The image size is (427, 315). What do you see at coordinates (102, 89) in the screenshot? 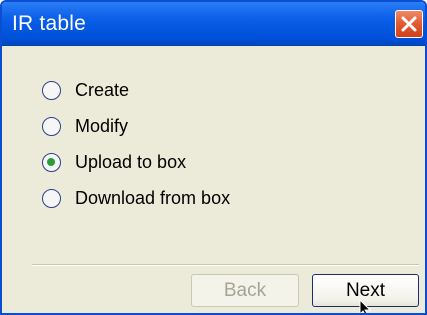
I see `option-label-create: Create` at bounding box center [102, 89].